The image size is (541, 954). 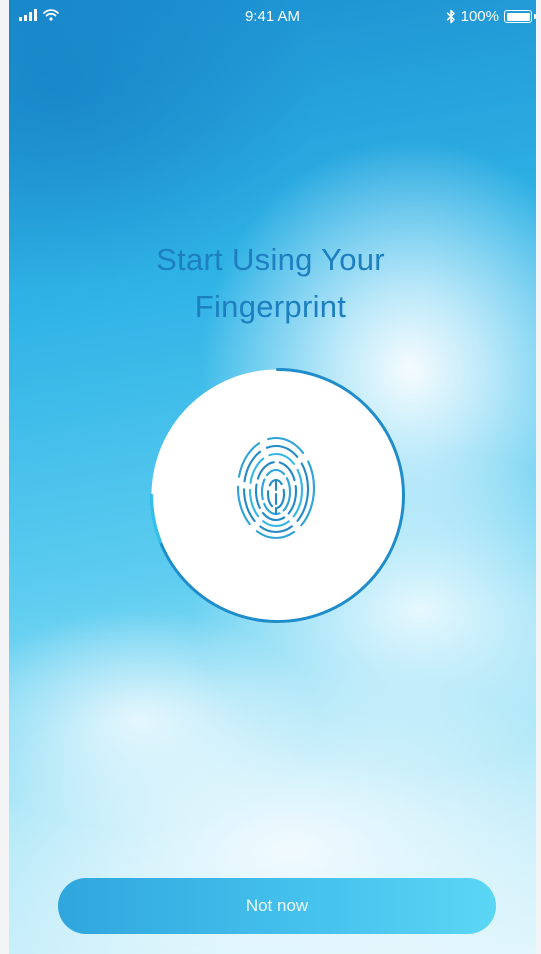 I want to click on left-edge, so click(x=4, y=477).